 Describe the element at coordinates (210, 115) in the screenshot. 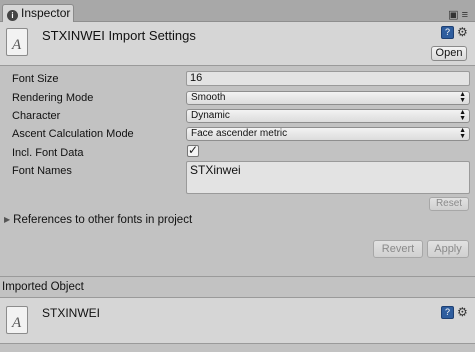

I see `character-value: Dynamic` at that location.